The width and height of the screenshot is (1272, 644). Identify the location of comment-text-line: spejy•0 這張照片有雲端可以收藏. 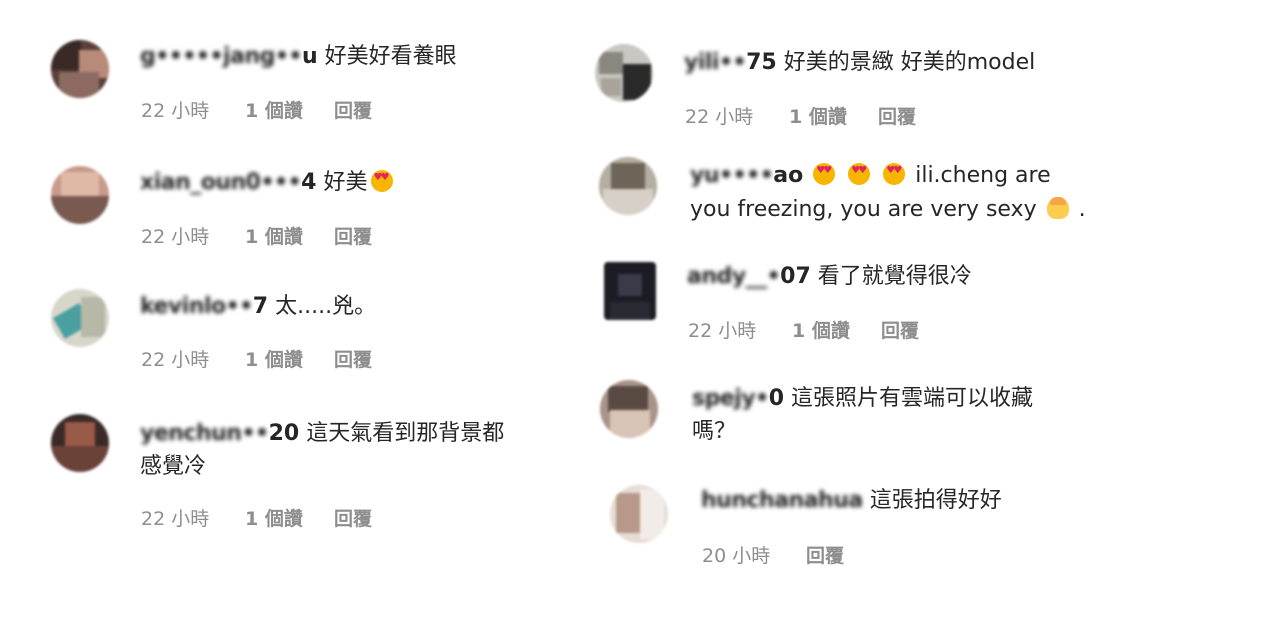
(862, 399).